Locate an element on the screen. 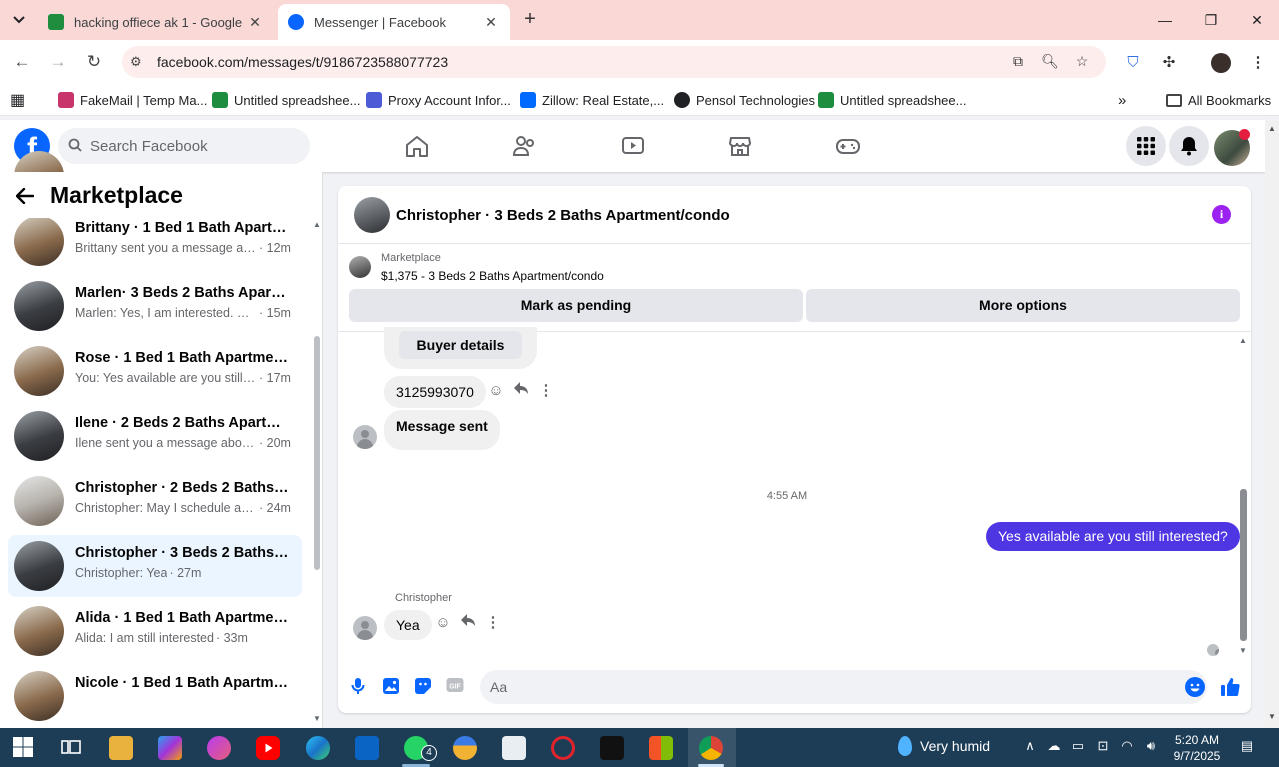 The width and height of the screenshot is (1279, 767). task-view-icon is located at coordinates (72, 748).